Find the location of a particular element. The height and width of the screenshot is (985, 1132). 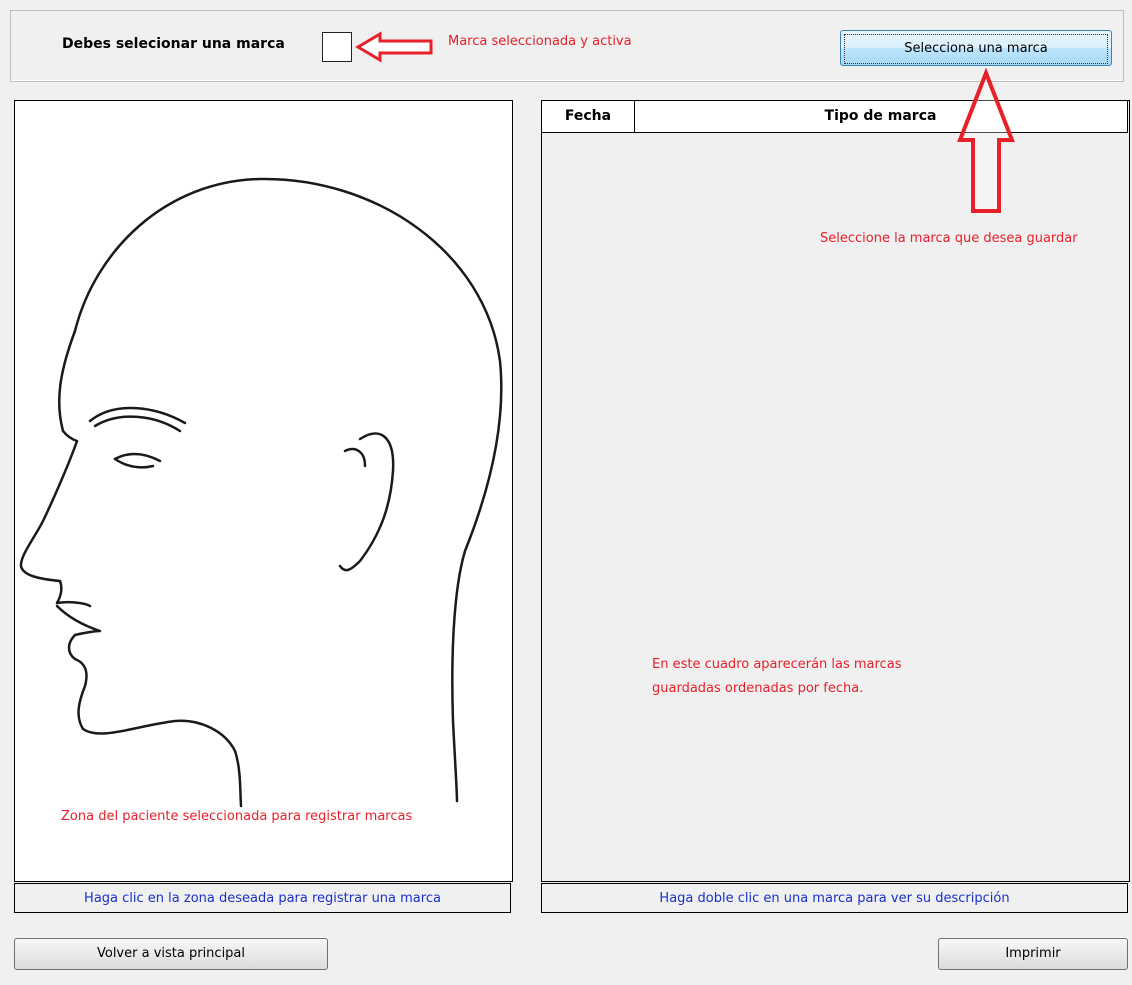

arrow-left-icon is located at coordinates (394, 47).